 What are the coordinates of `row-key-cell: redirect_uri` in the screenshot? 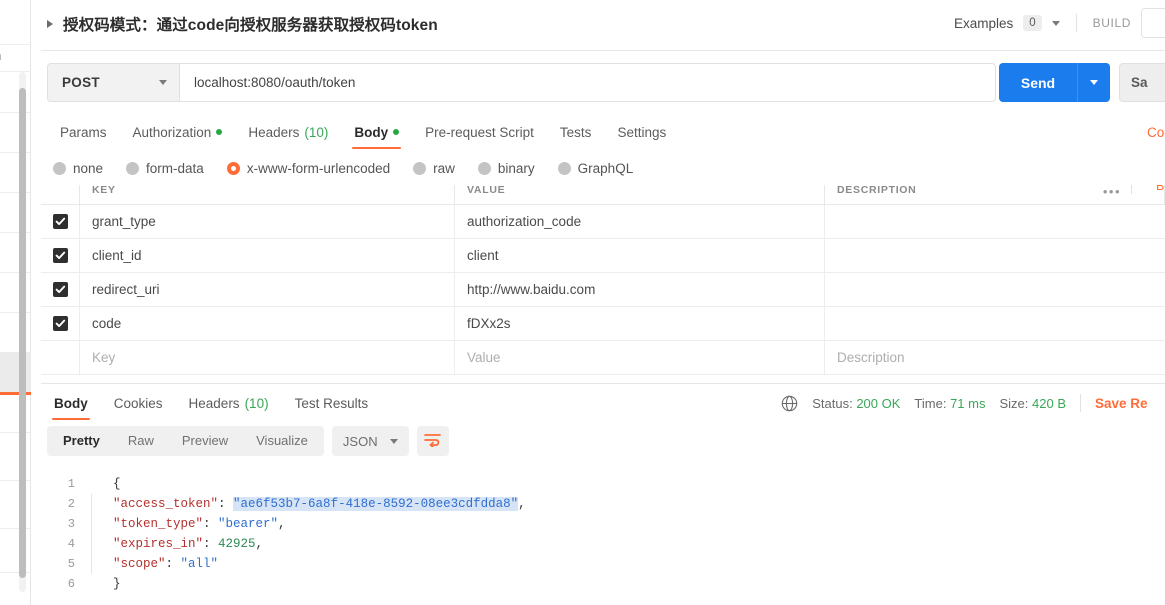 It's located at (267, 289).